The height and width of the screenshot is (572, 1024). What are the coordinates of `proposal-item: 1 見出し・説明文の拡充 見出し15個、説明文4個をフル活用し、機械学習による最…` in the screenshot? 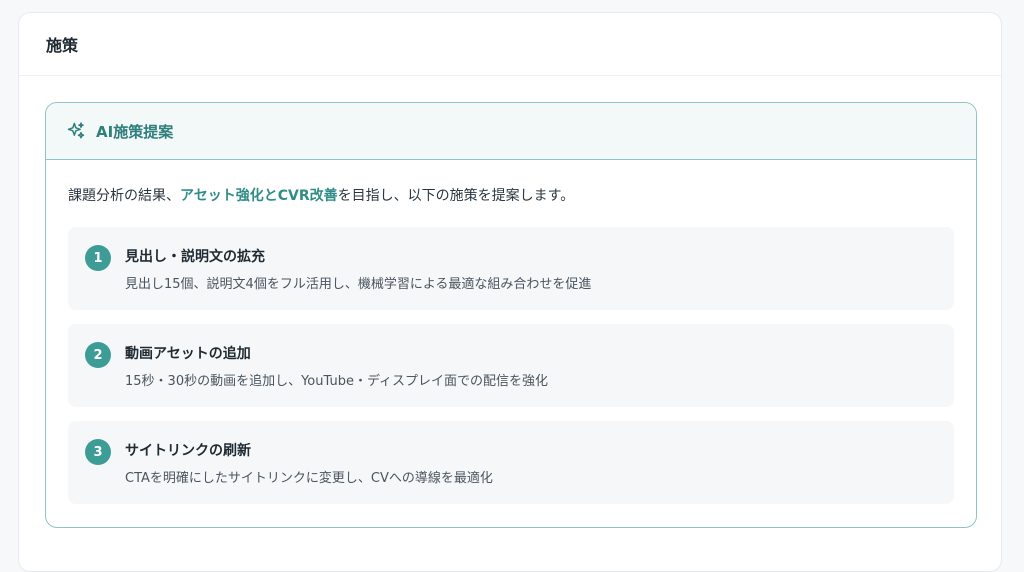 It's located at (511, 268).